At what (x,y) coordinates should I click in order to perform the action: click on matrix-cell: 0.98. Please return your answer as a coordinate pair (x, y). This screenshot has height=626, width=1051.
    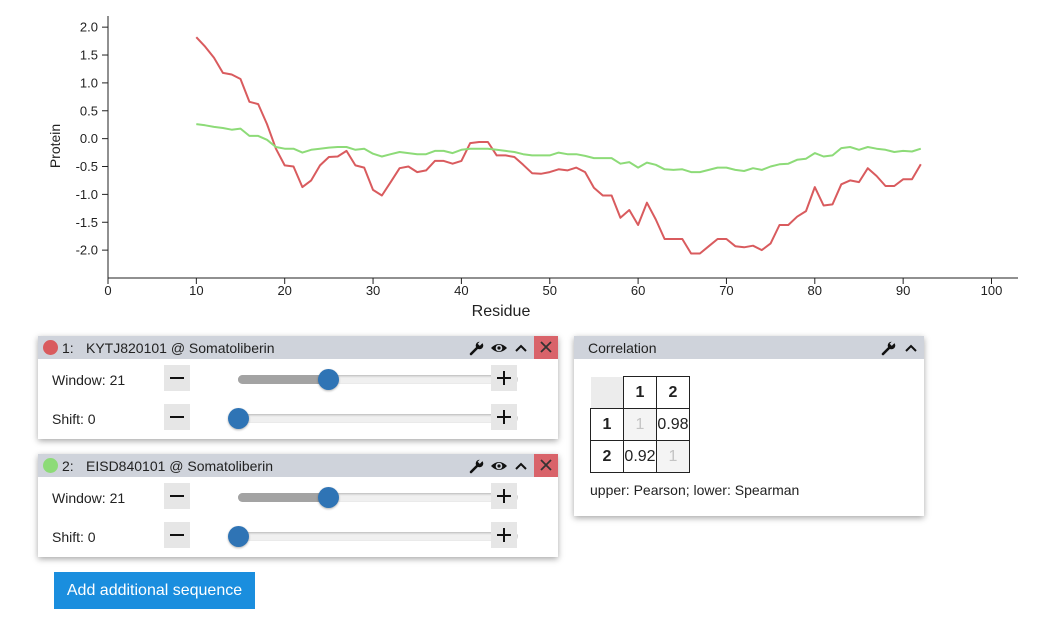
    Looking at the image, I should click on (673, 424).